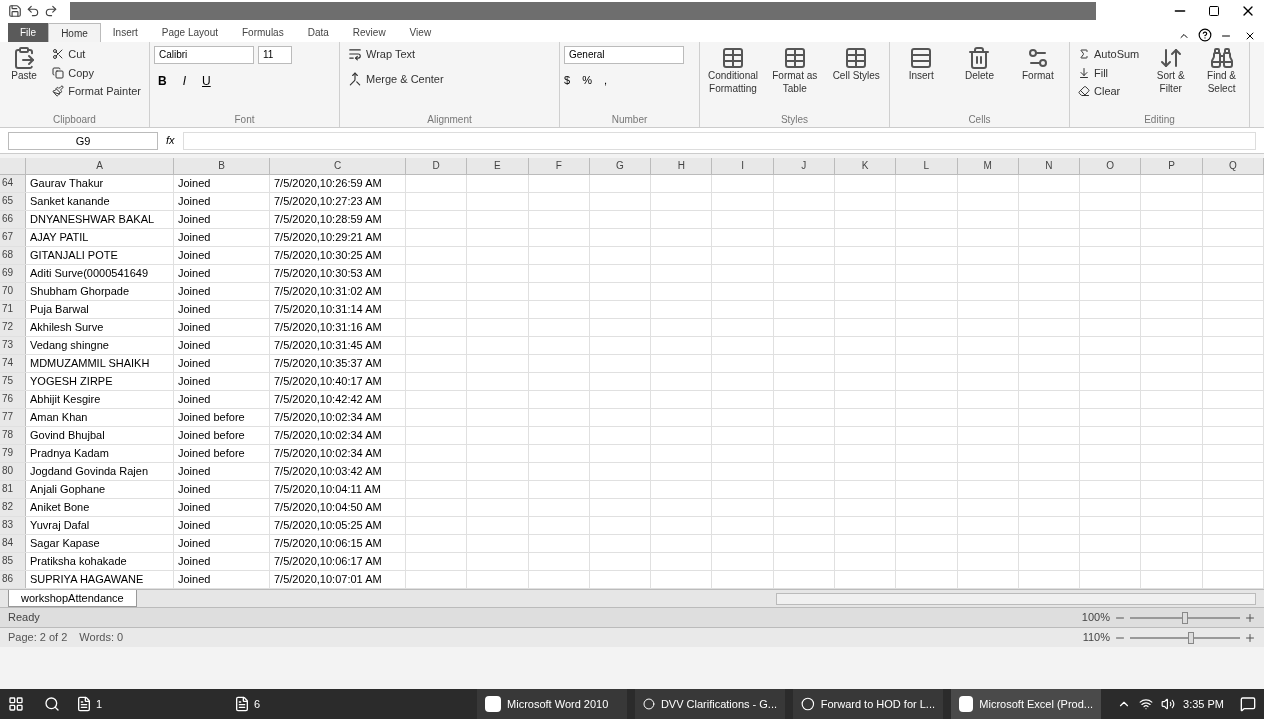 This screenshot has height=719, width=1264. I want to click on row-header: 70, so click(13, 291).